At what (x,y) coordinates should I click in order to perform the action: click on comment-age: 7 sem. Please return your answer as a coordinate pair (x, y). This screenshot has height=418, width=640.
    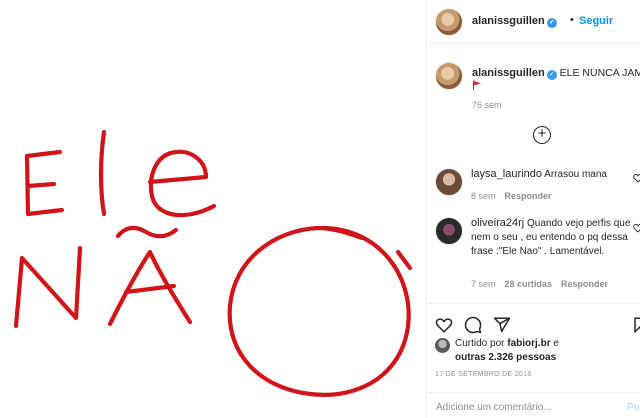
    Looking at the image, I should click on (483, 284).